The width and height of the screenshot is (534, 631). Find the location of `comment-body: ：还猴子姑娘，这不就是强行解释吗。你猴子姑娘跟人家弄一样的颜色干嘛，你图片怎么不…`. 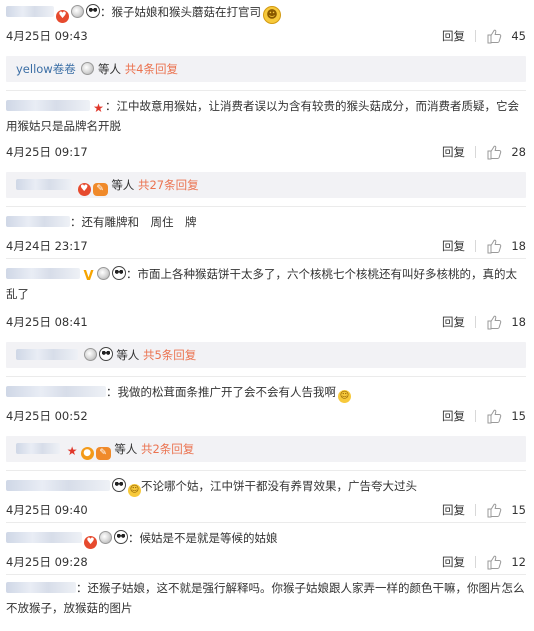

comment-body: ：还猴子姑娘，这不就是强行解释吗。你猴子姑娘跟人家弄一样的颜色干嘛，你图片怎么不… is located at coordinates (266, 598).